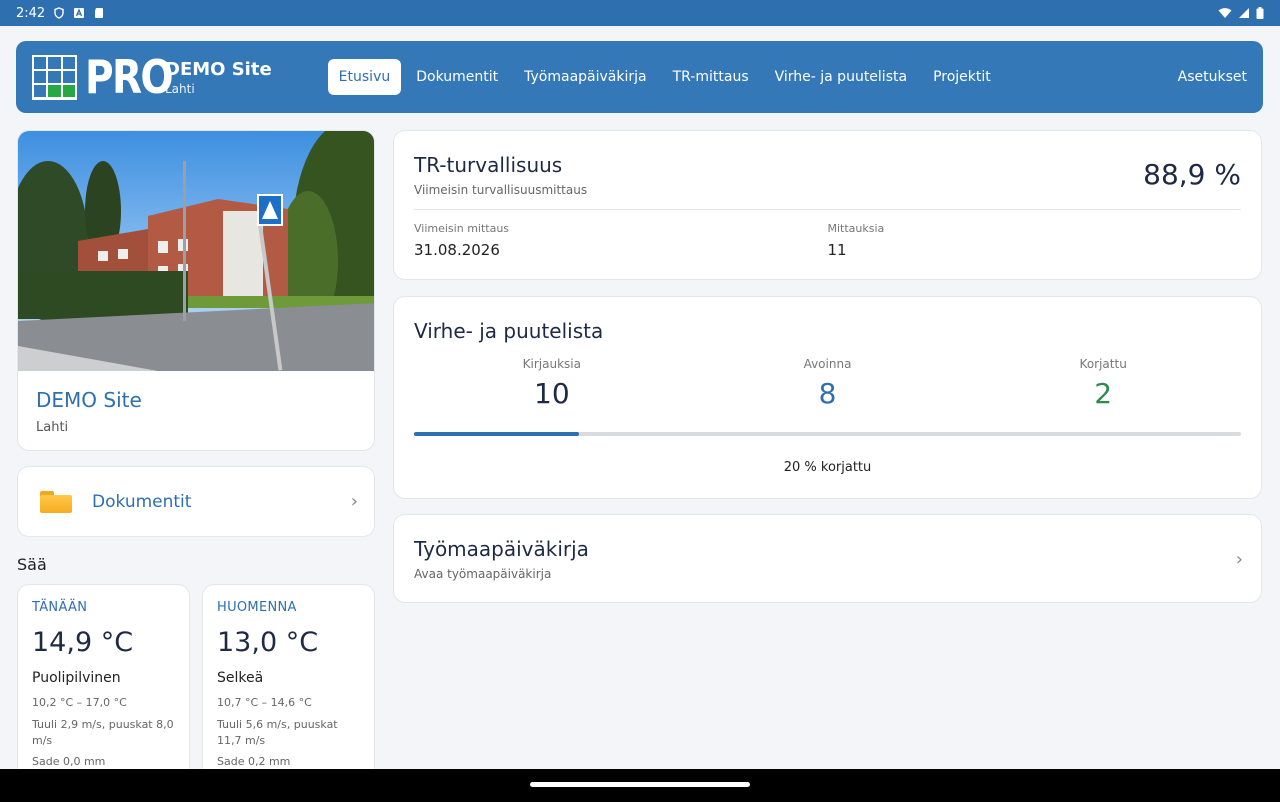 Image resolution: width=1280 pixels, height=802 pixels. I want to click on weather-condition: Puolipilvinen, so click(76, 678).